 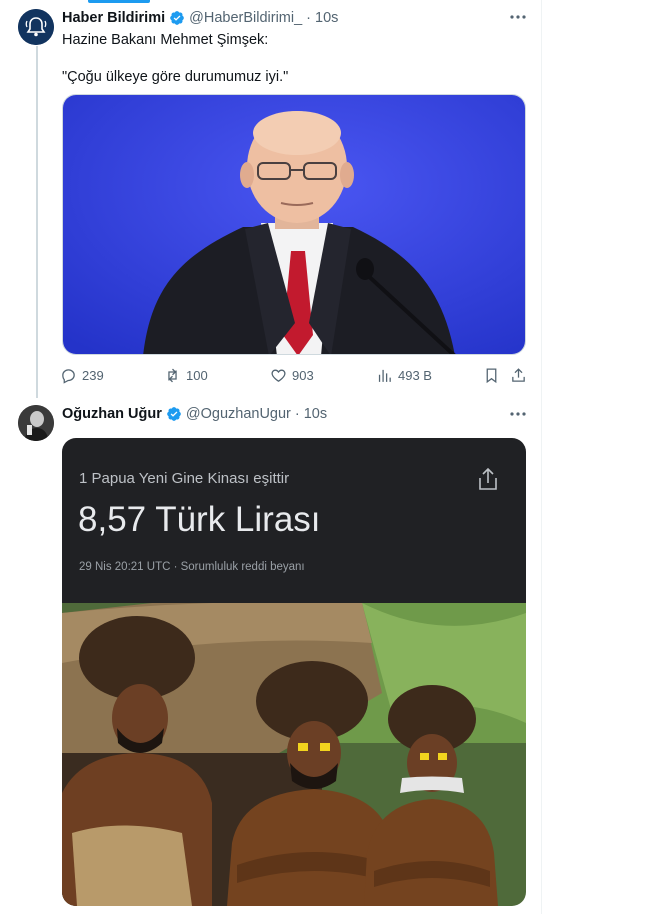 I want to click on tweet-header: Haber Bildirimi @HaberBildirimi_ · 10s, so click(x=200, y=18).